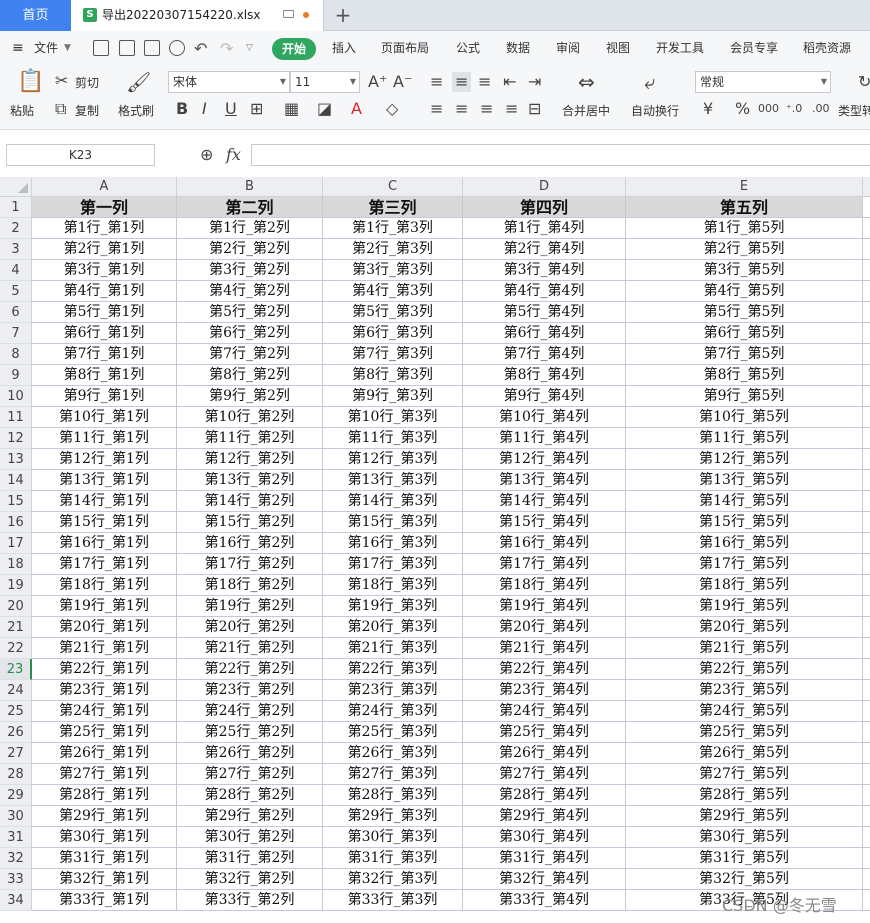 This screenshot has height=923, width=870. I want to click on column-header-filler, so click(866, 187).